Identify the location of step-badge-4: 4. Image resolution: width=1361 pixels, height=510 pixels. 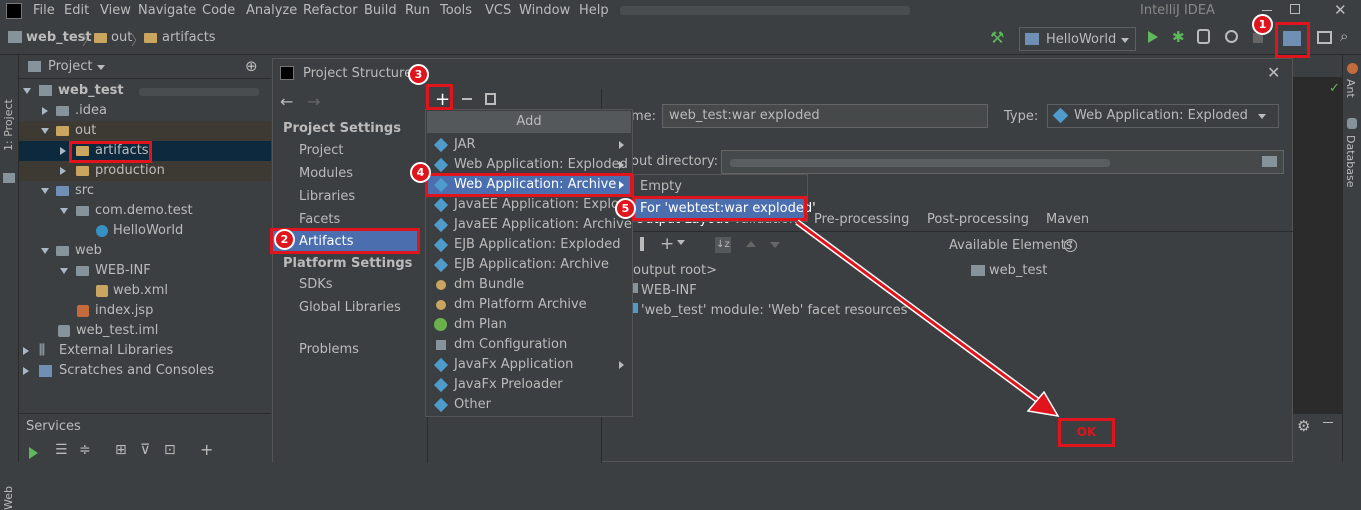
(420, 172).